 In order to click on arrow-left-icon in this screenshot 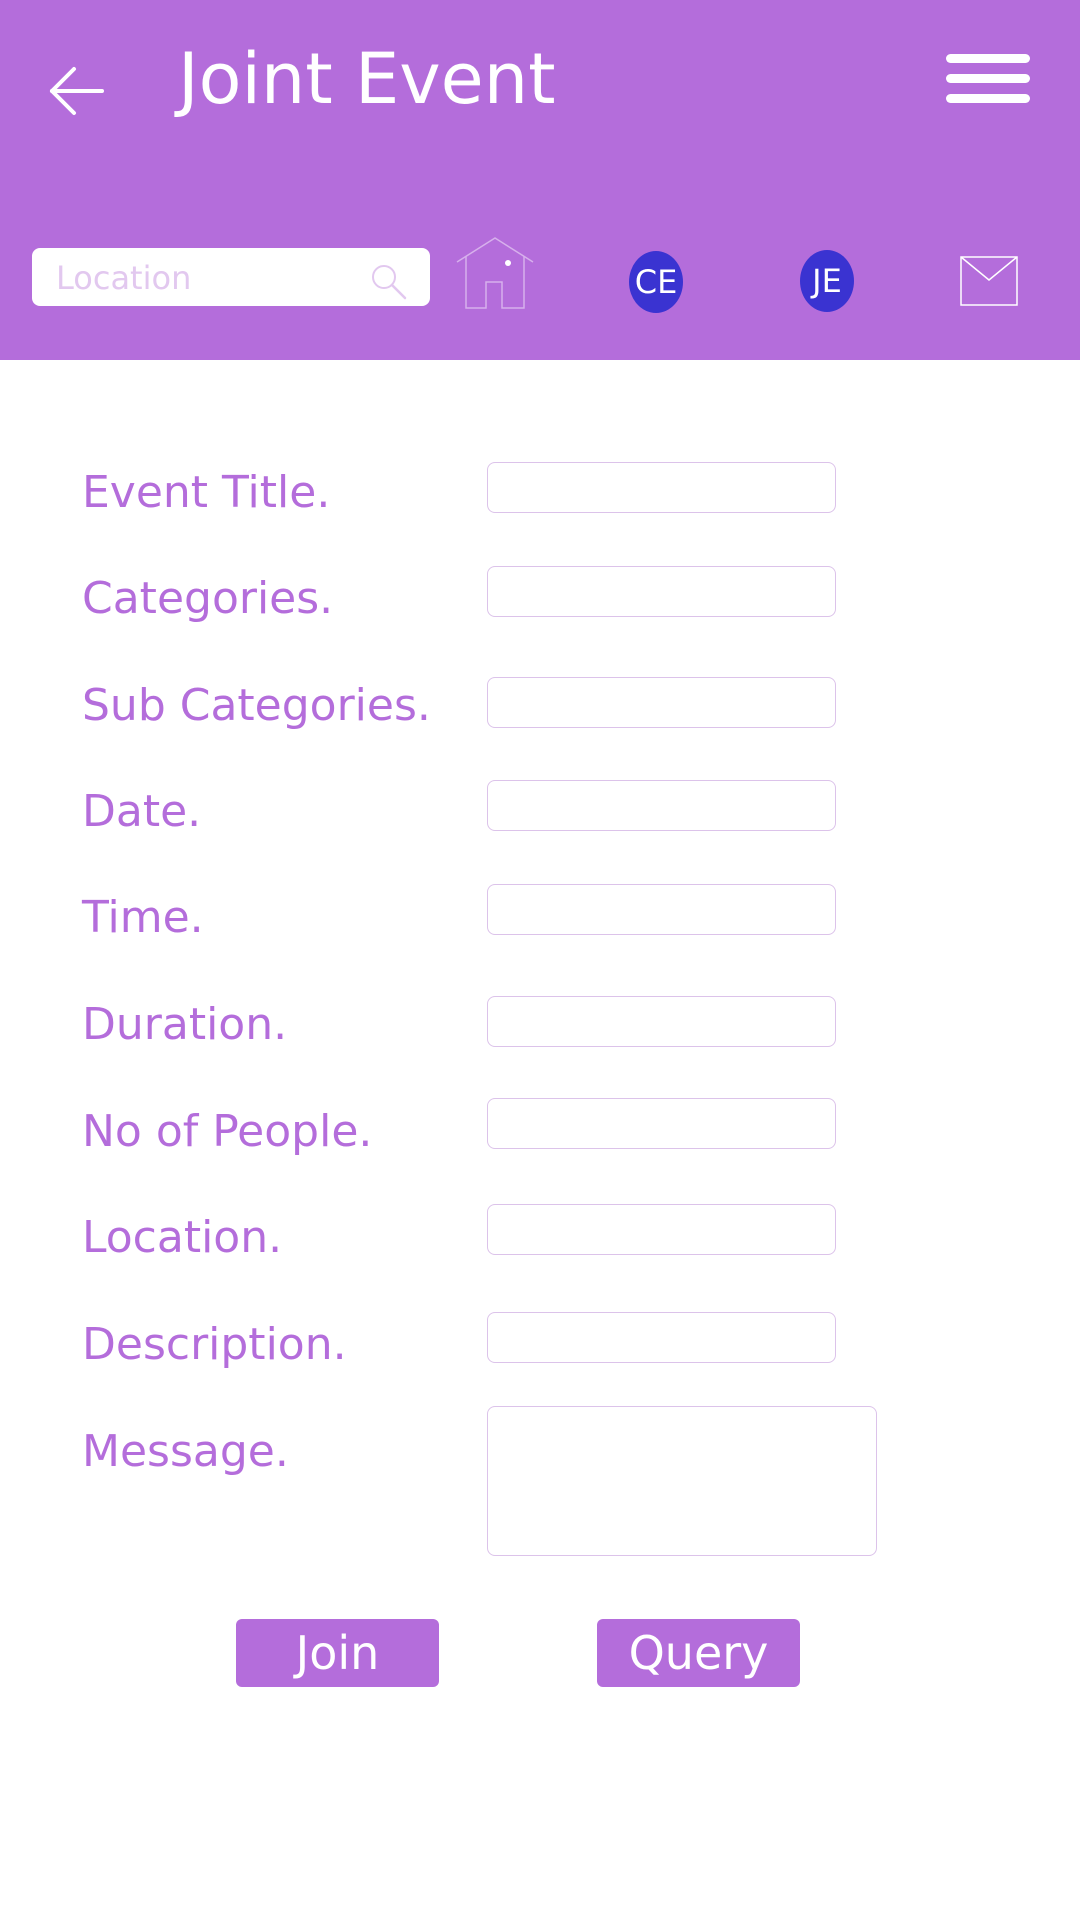, I will do `click(77, 91)`.